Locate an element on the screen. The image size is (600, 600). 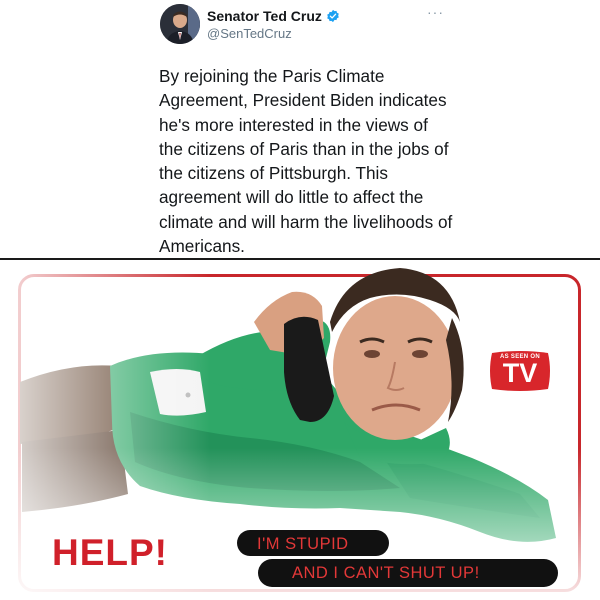
tweet-text-line: climate and will harm the livelihoods of is located at coordinates (306, 221).